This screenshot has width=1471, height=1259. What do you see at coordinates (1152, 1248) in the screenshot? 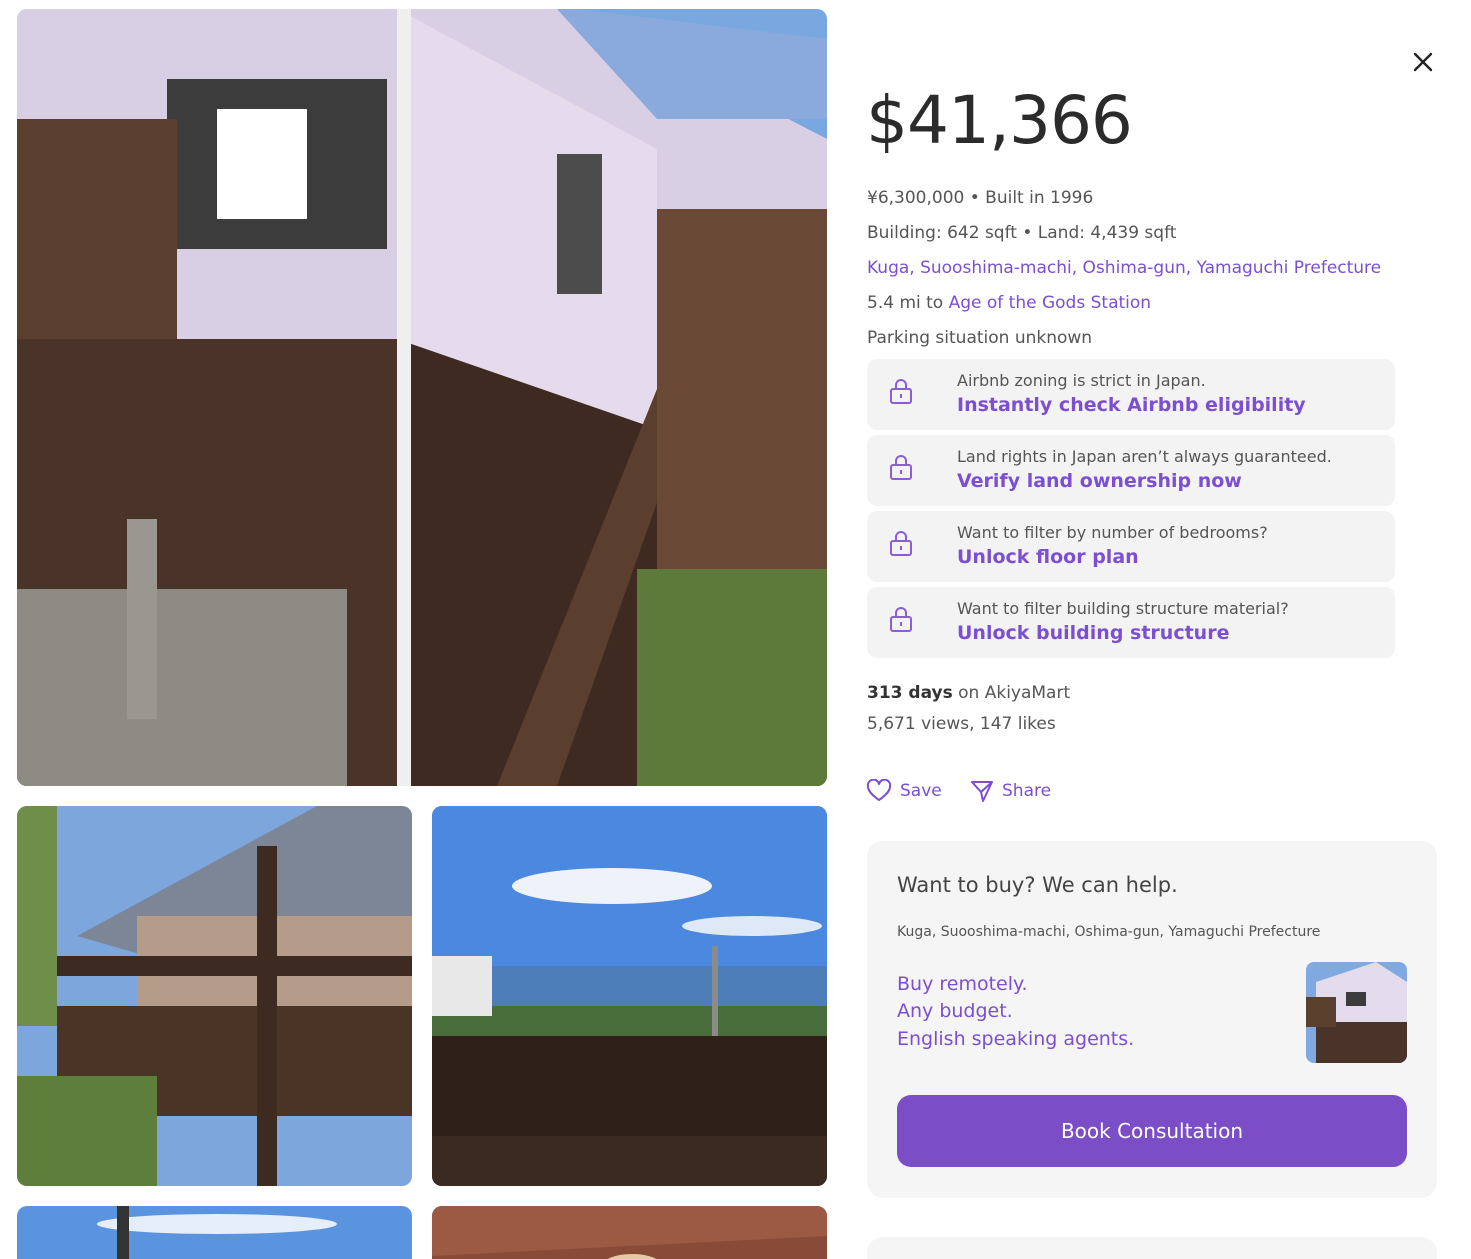
I see `next-section-card` at bounding box center [1152, 1248].